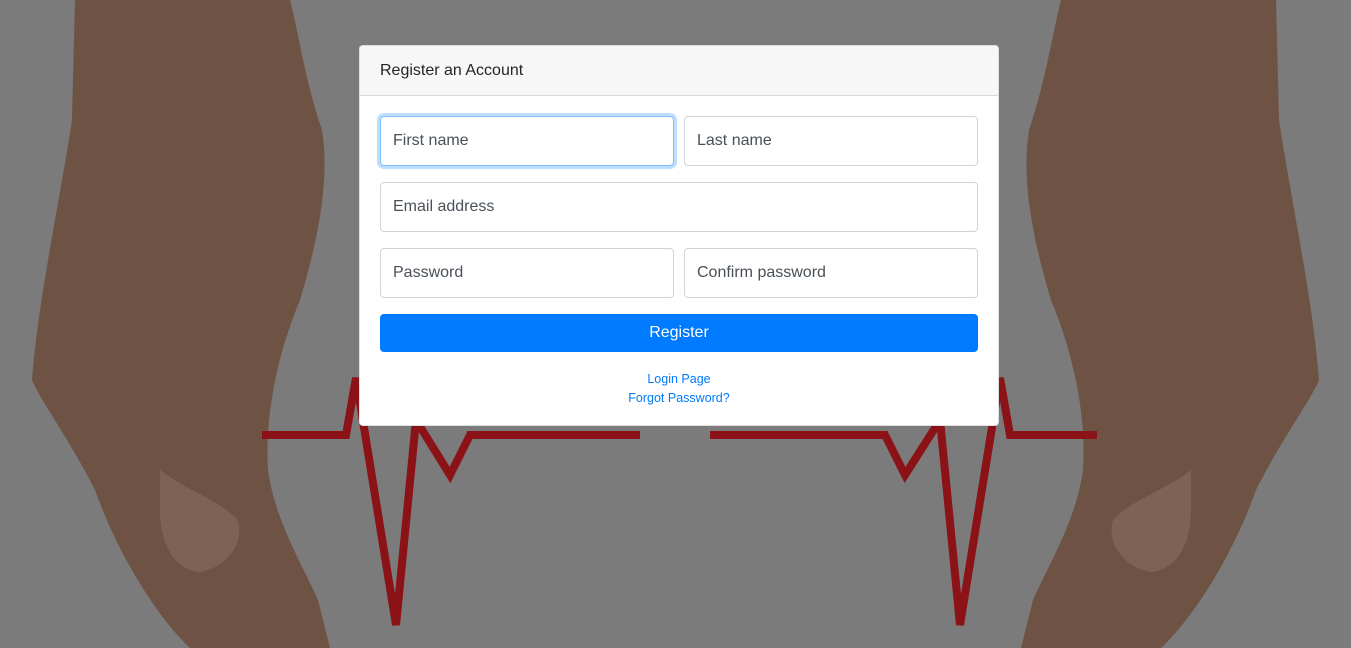  What do you see at coordinates (452, 70) in the screenshot?
I see `register-card-title: Register an Account` at bounding box center [452, 70].